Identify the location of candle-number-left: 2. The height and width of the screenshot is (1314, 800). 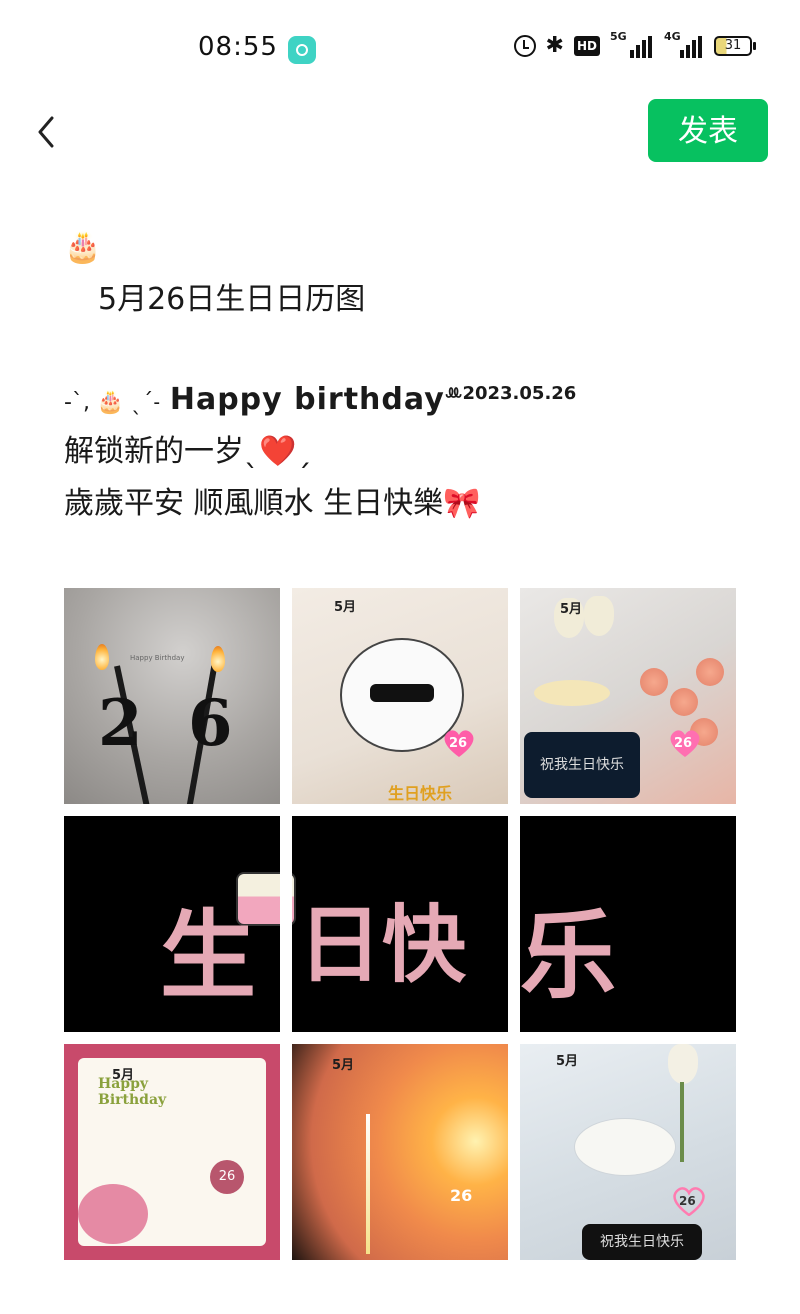
(120, 723).